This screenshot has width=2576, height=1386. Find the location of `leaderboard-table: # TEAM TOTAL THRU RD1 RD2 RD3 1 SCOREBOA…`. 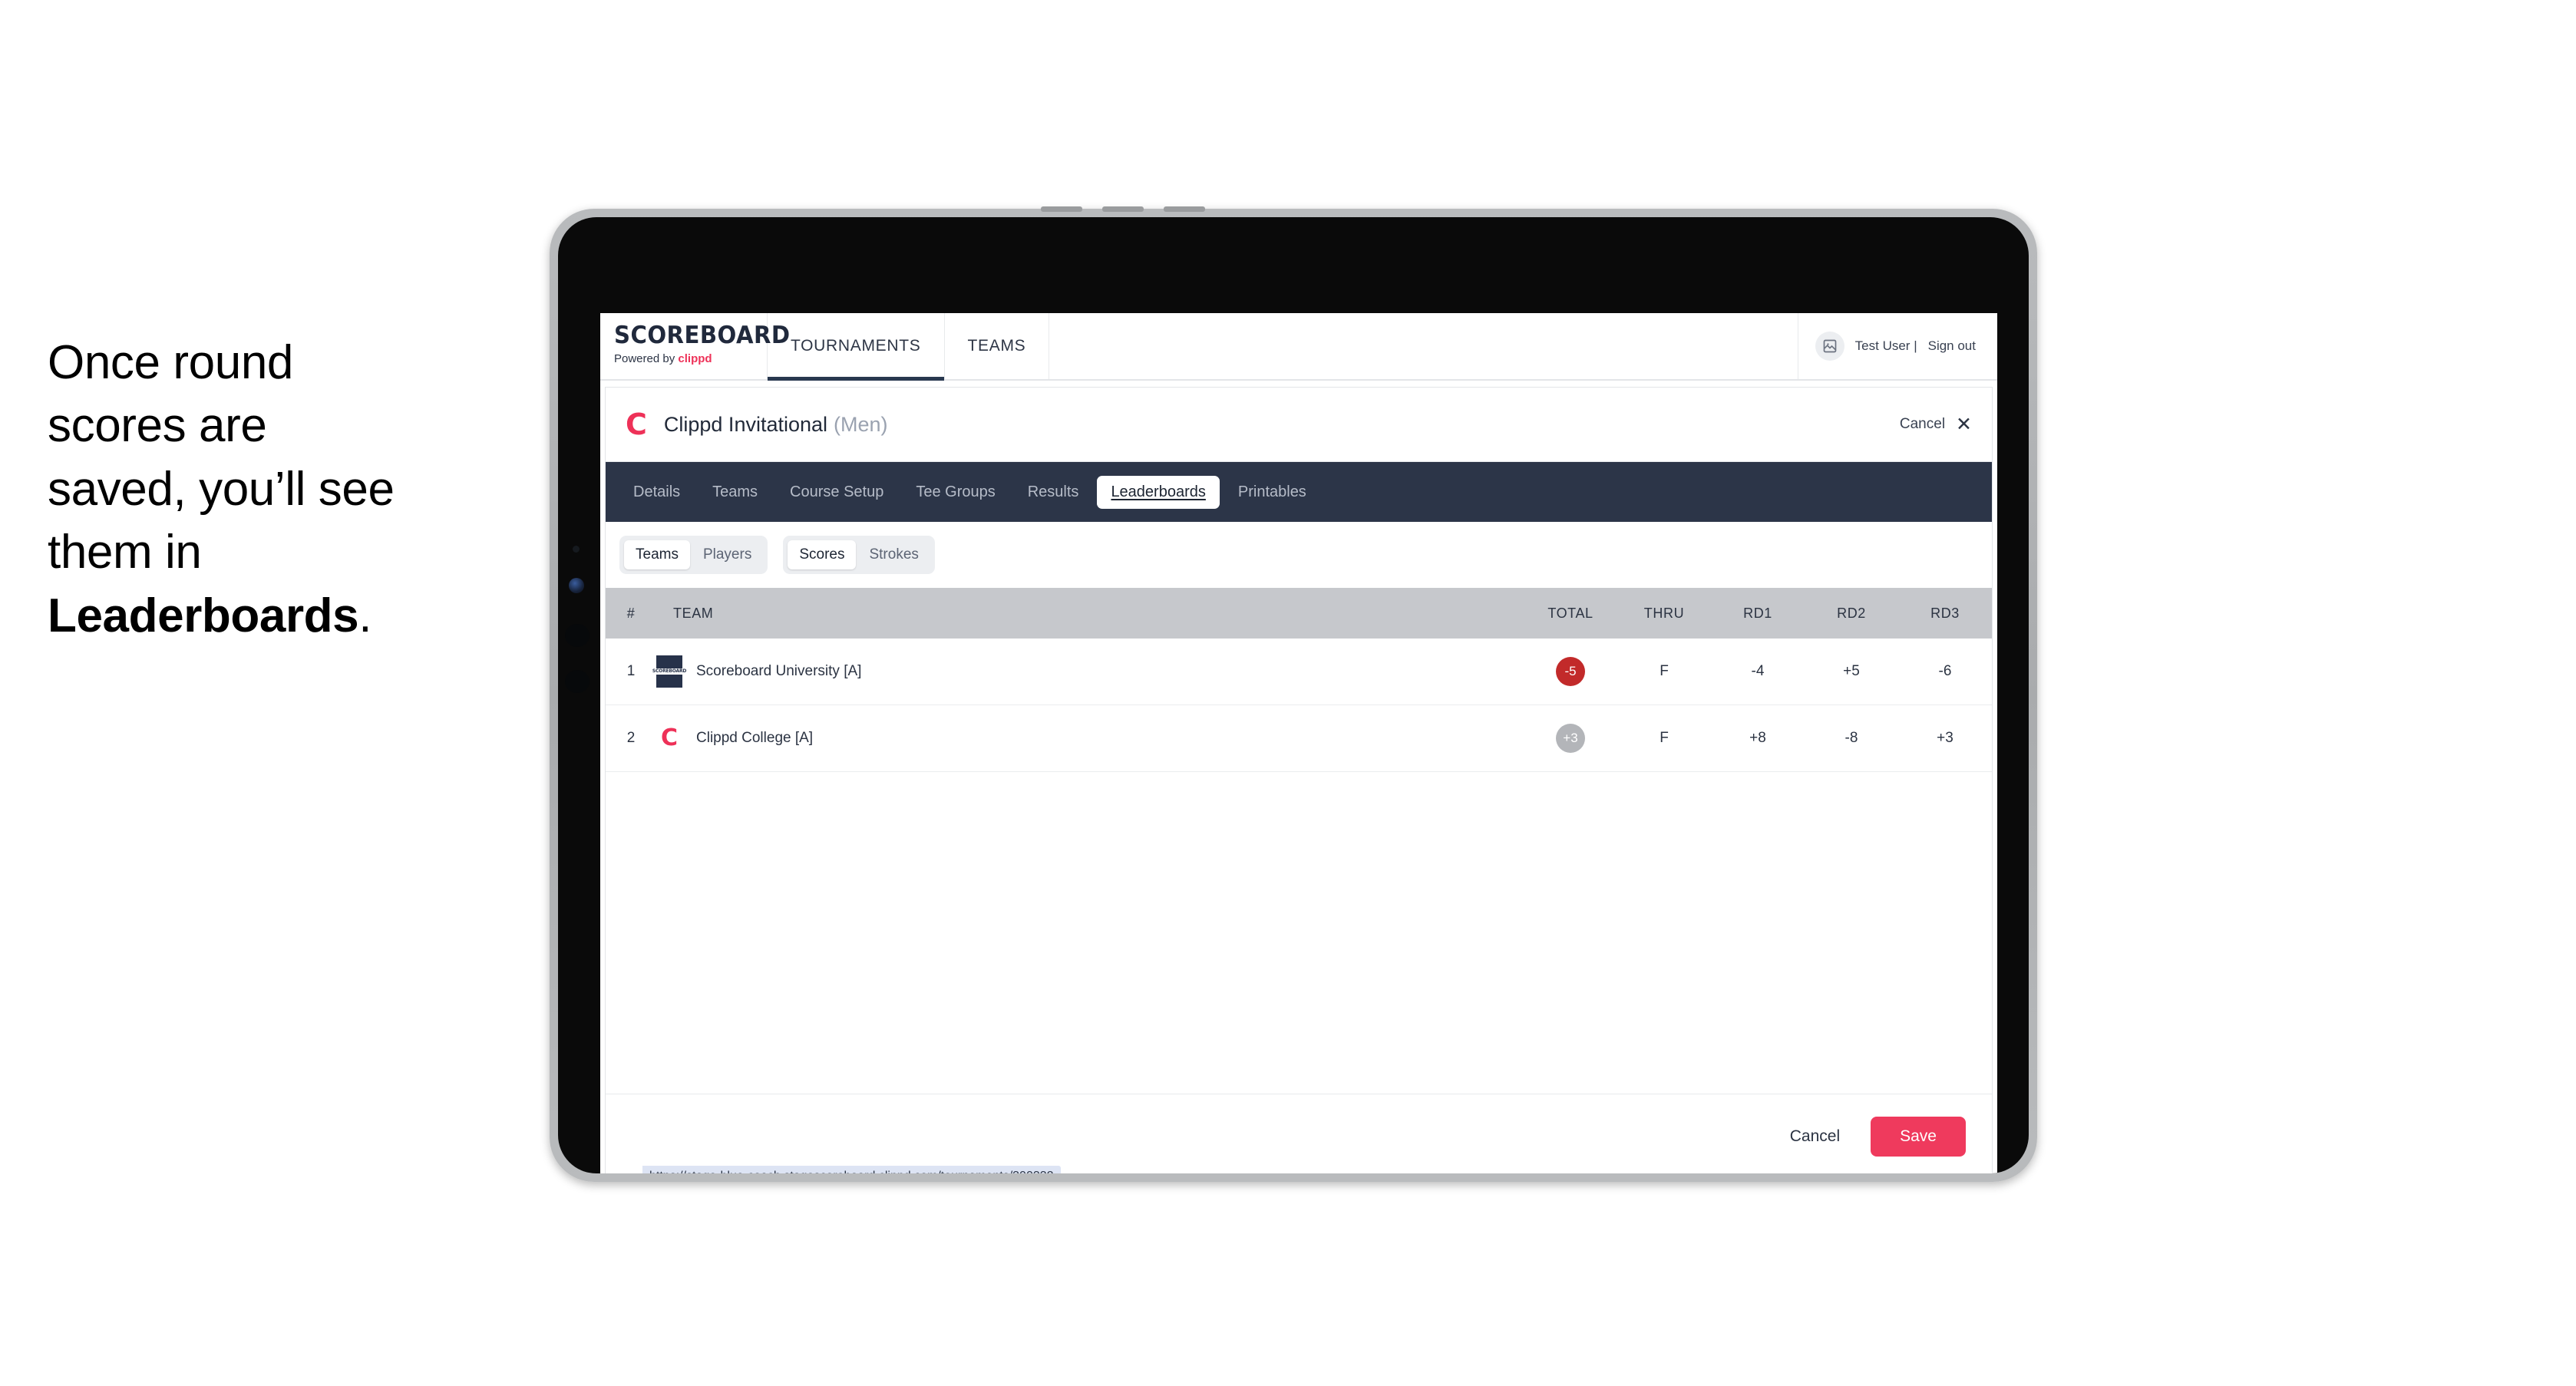

leaderboard-table: # TEAM TOTAL THRU RD1 RD2 RD3 1 SCOREBOA… is located at coordinates (1299, 680).